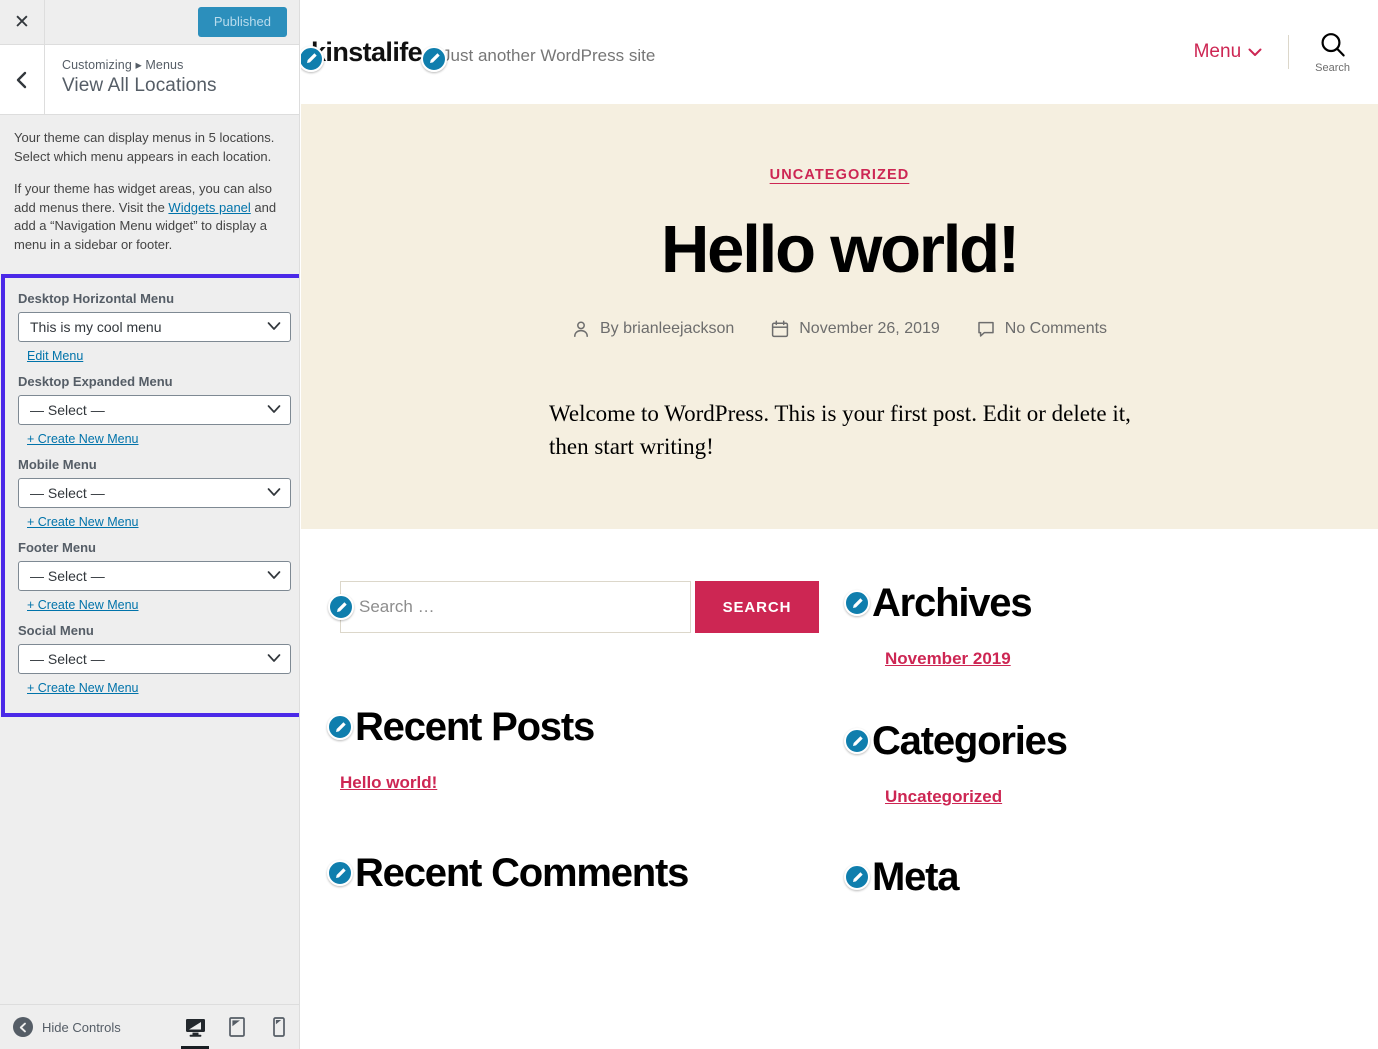  I want to click on page-title: View All Locations, so click(139, 85).